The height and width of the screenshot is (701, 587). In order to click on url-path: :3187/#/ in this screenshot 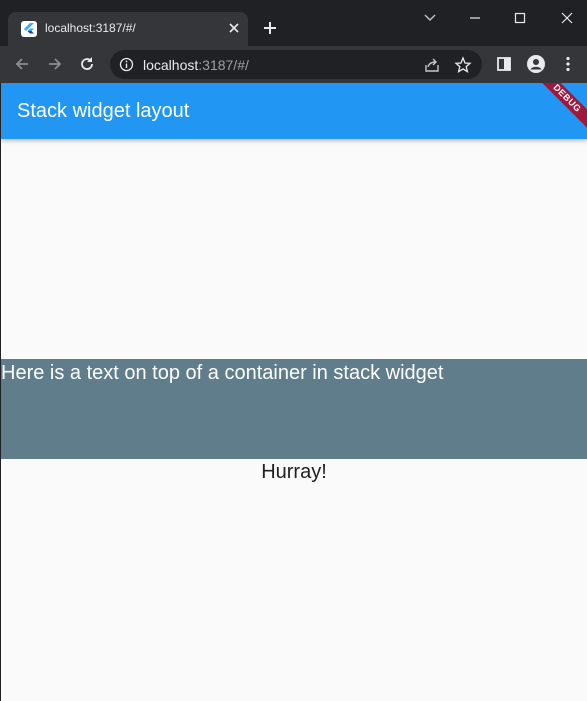, I will do `click(223, 65)`.